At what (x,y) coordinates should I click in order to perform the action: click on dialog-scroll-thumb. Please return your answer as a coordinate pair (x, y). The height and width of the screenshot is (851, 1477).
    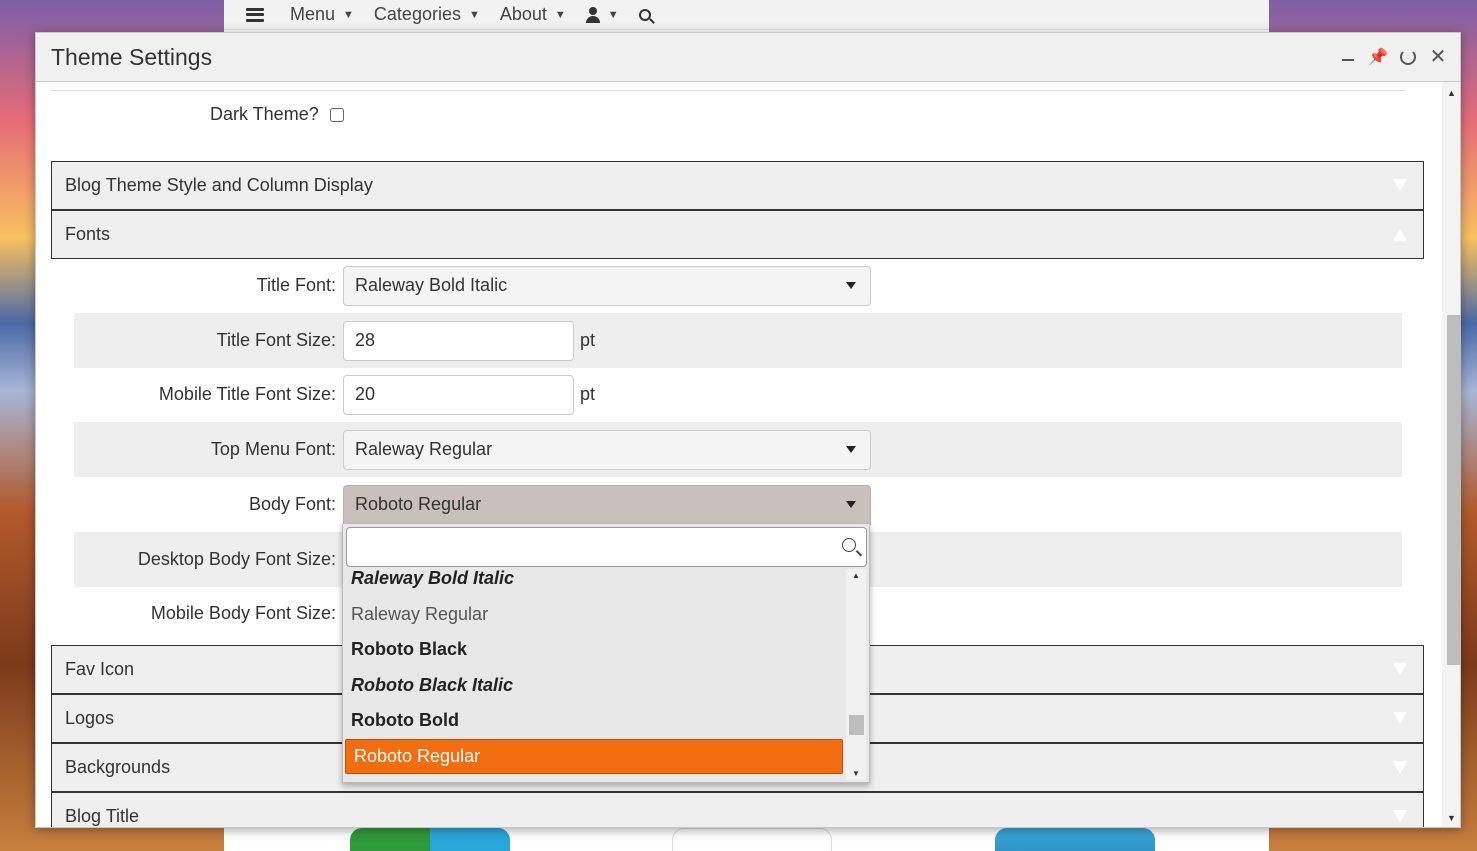
    Looking at the image, I should click on (1454, 490).